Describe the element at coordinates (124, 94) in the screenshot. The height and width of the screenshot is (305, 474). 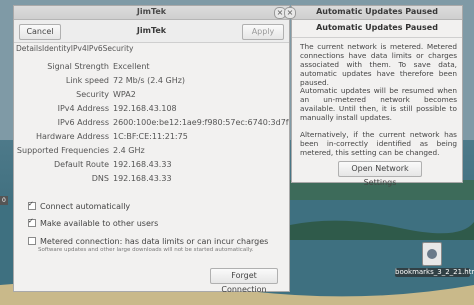
I see `detail-value: WPA2` at that location.